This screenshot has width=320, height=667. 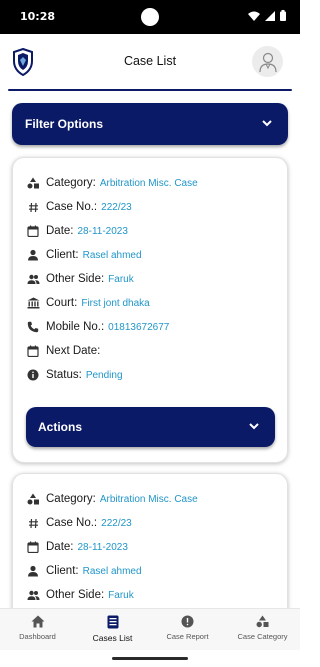 I want to click on nav-case-category: Case Category, so click(x=262, y=630).